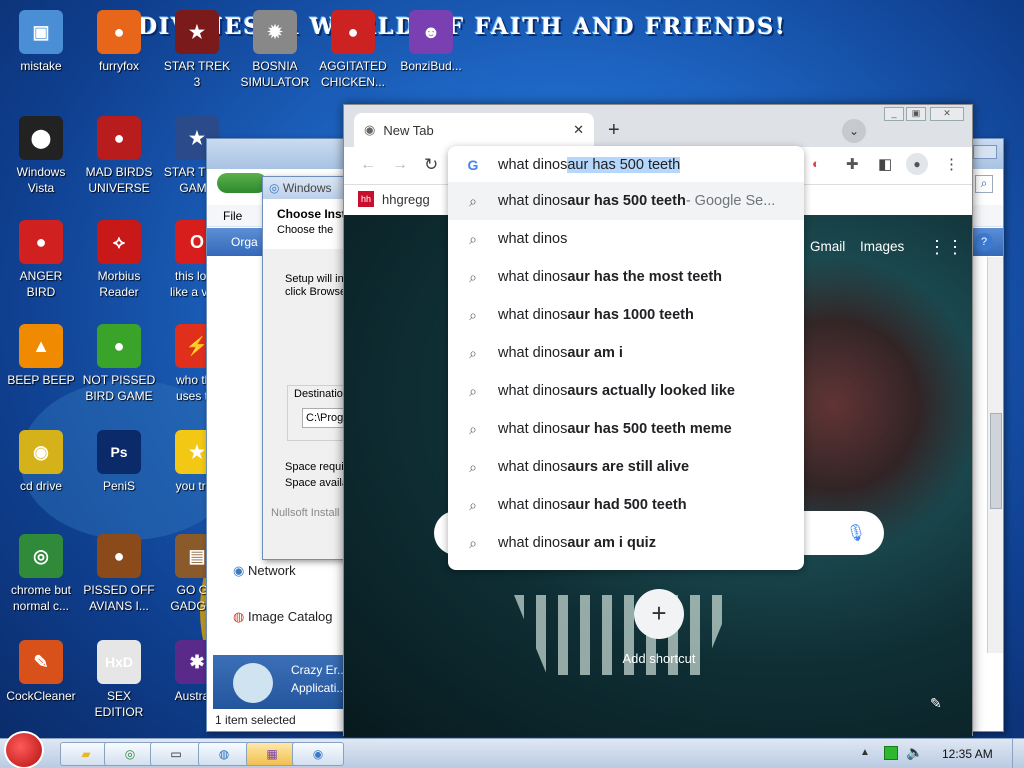  What do you see at coordinates (41, 180) in the screenshot?
I see `desktop-icon-label: Windows Vista` at bounding box center [41, 180].